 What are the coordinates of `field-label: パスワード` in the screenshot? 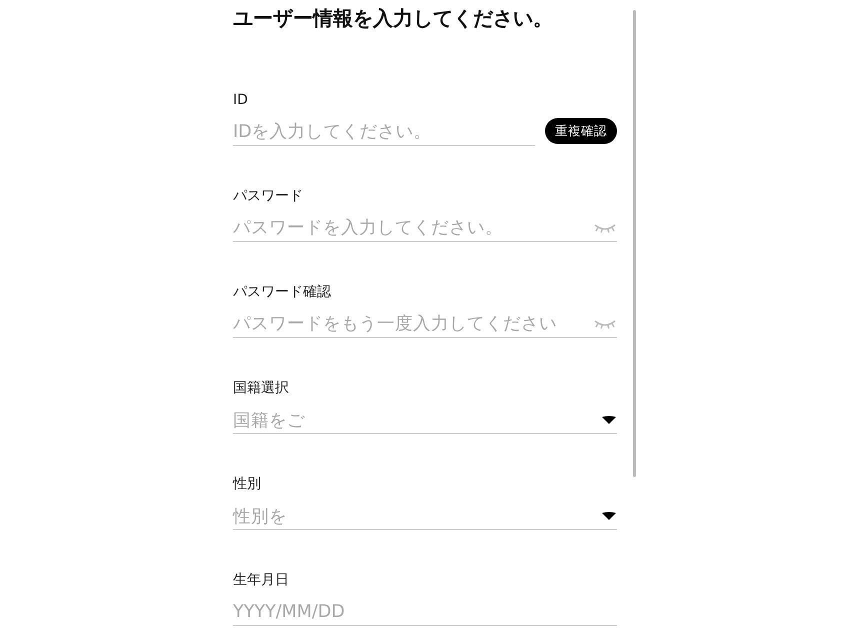 It's located at (268, 196).